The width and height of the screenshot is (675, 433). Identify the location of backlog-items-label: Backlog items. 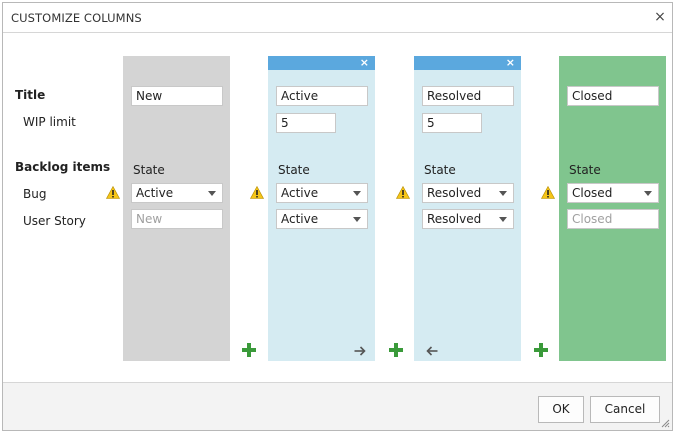
(63, 167).